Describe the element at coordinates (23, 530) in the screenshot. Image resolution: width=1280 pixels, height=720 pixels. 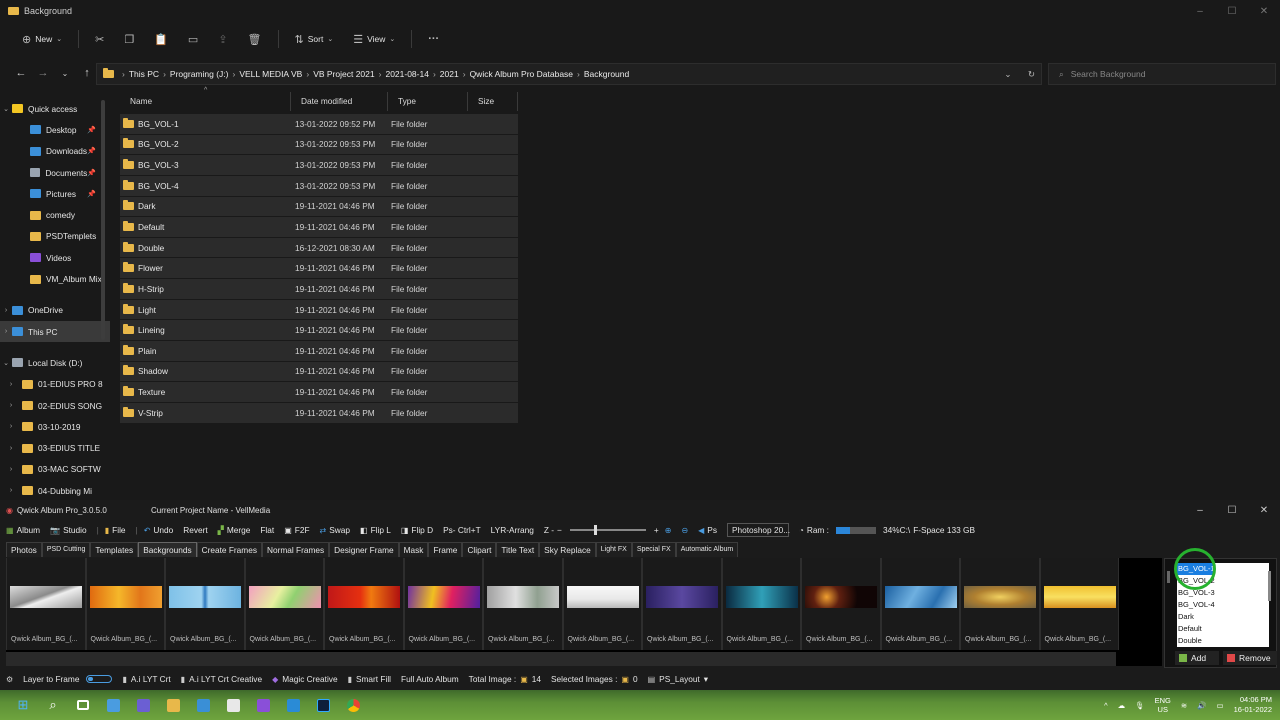
I see `album-button: ▦ Album` at that location.